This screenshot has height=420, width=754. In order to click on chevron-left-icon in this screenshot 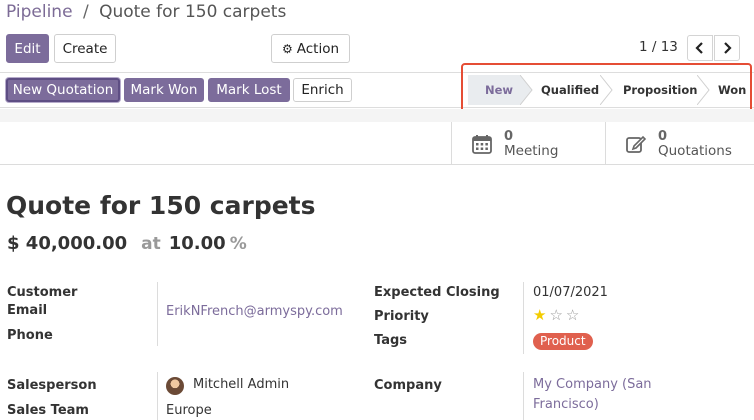, I will do `click(699, 48)`.